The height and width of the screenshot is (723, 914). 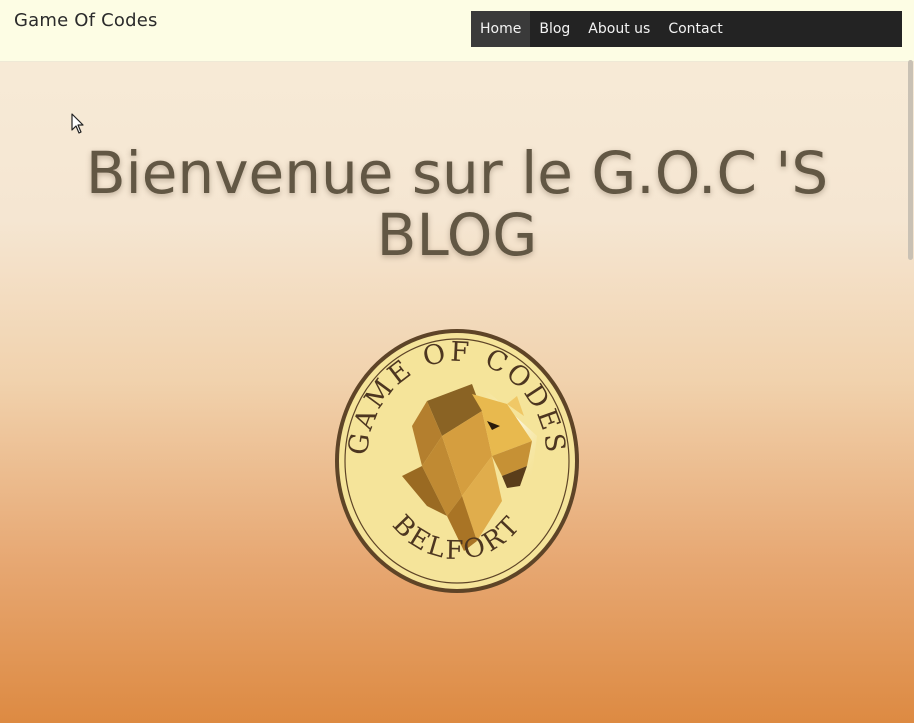 What do you see at coordinates (695, 29) in the screenshot?
I see `nav-contact: Contact` at bounding box center [695, 29].